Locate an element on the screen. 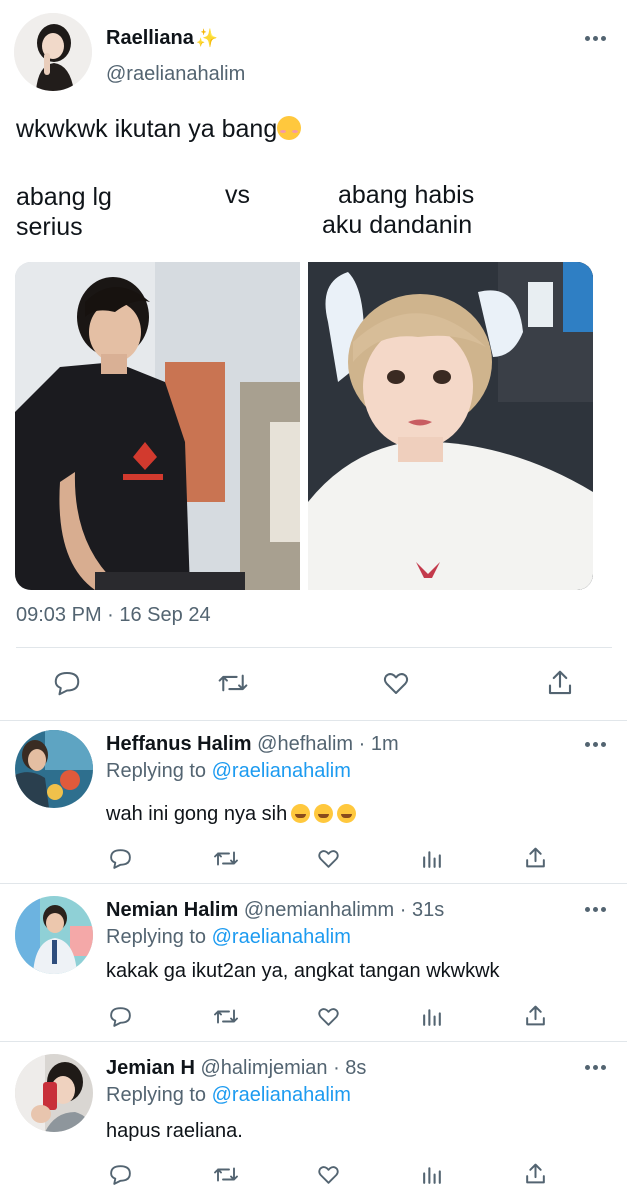 The height and width of the screenshot is (1200, 627). author-handle: @raelianahalim is located at coordinates (175, 74).